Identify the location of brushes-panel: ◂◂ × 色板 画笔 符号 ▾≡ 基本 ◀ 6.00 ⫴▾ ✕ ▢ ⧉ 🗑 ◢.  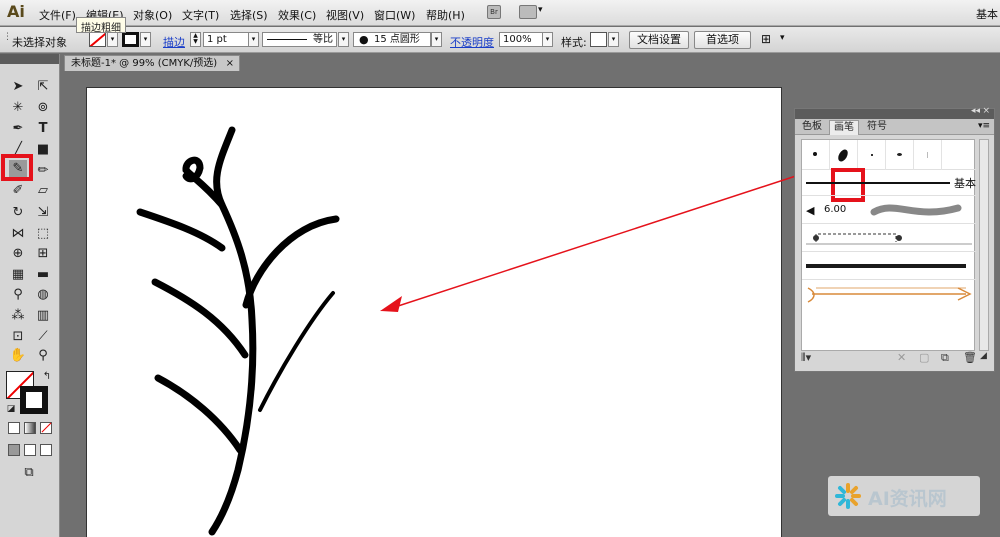
(894, 239).